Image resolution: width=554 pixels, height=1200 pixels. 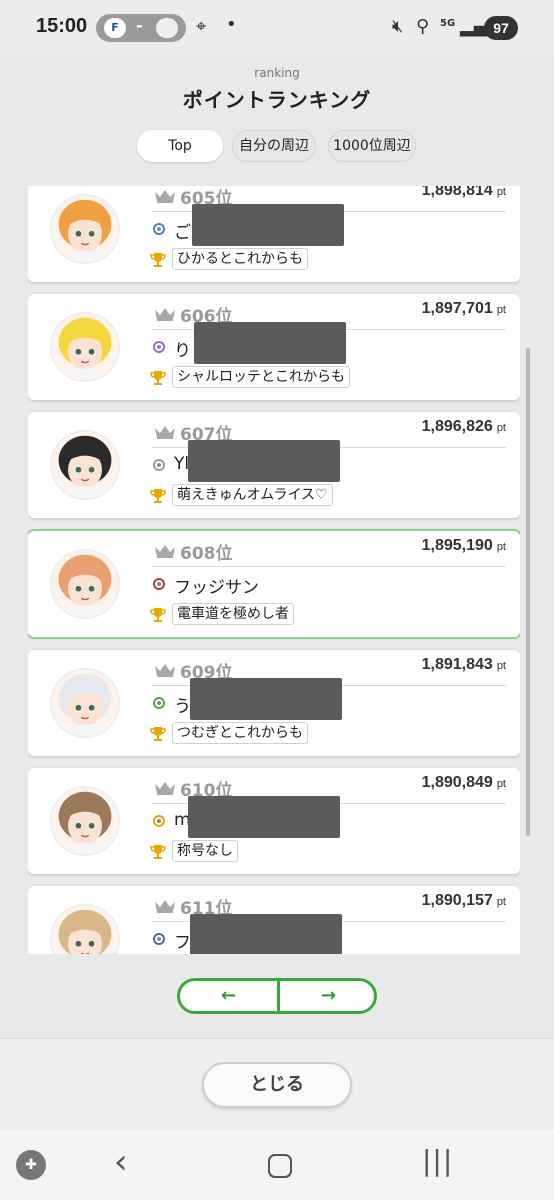 I want to click on ranking-card: 609位 1,891,843 pt う つむぎとこれからも, so click(x=274, y=703).